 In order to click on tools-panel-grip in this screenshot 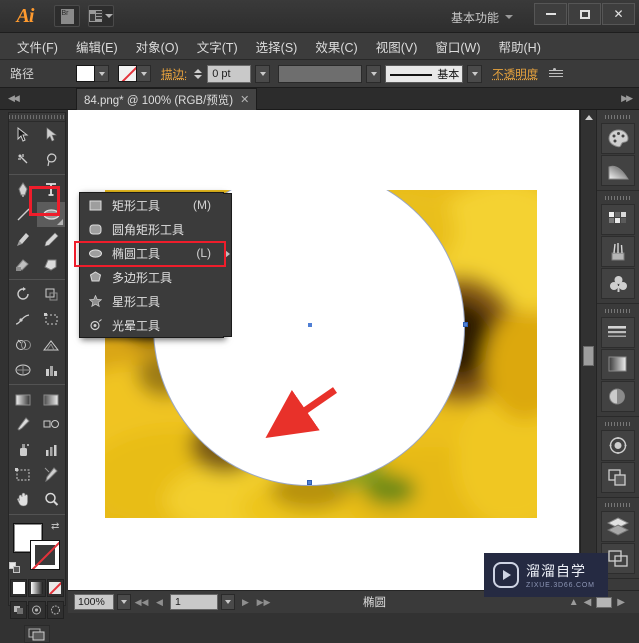, I will do `click(37, 117)`.